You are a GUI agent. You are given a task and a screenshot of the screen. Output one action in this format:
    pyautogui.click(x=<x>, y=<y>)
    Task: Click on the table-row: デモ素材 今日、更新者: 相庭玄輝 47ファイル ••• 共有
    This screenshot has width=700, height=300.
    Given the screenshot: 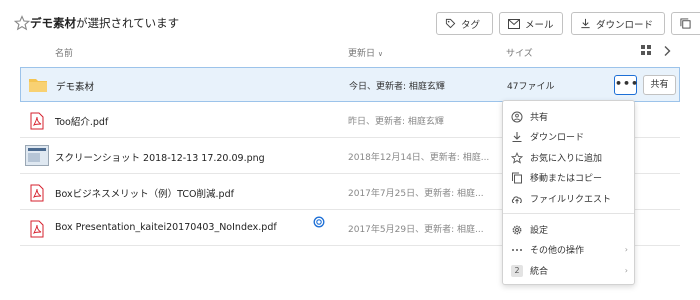 What is the action you would take?
    pyautogui.click(x=350, y=84)
    